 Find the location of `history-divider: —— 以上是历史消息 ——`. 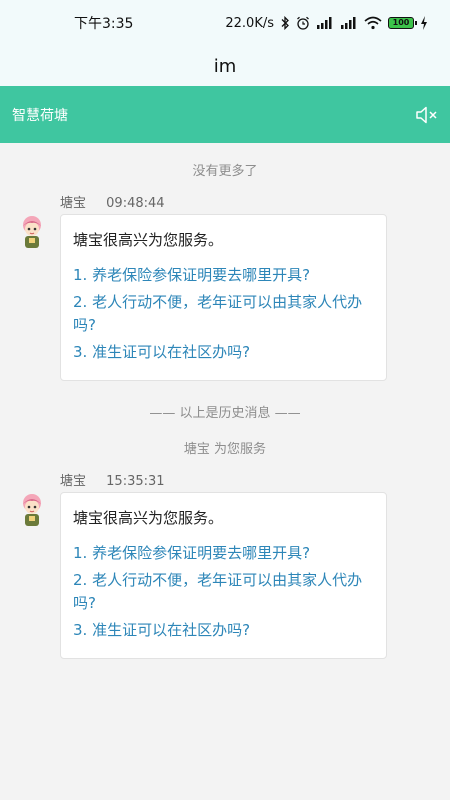

history-divider: —— 以上是历史消息 —— is located at coordinates (225, 413).